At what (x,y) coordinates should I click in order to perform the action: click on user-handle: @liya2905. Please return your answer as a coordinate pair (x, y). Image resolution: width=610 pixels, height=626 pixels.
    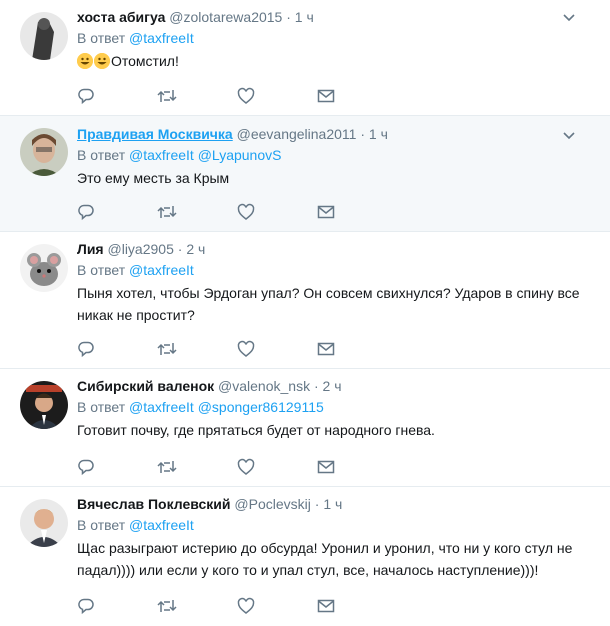
    Looking at the image, I should click on (141, 249).